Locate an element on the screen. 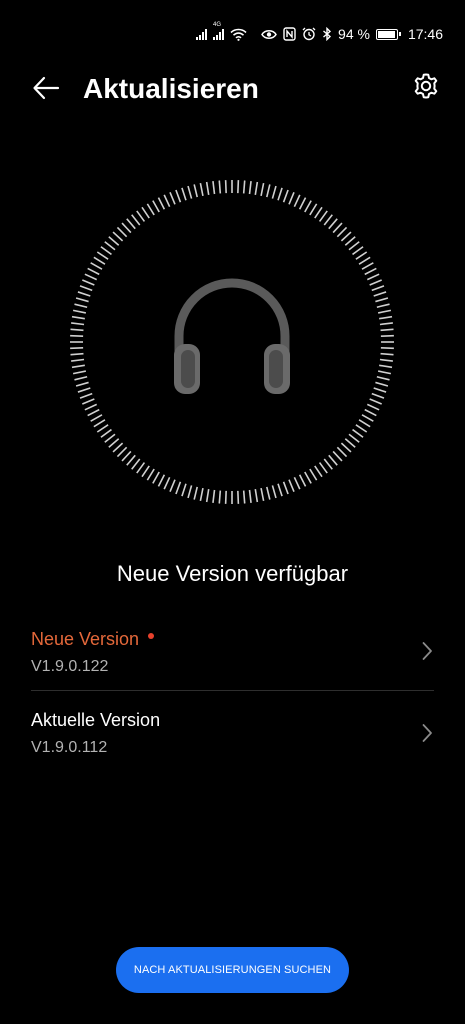 The image size is (465, 1024). current-version-row: Aktuelle Version V1.9.0.112 is located at coordinates (232, 734).